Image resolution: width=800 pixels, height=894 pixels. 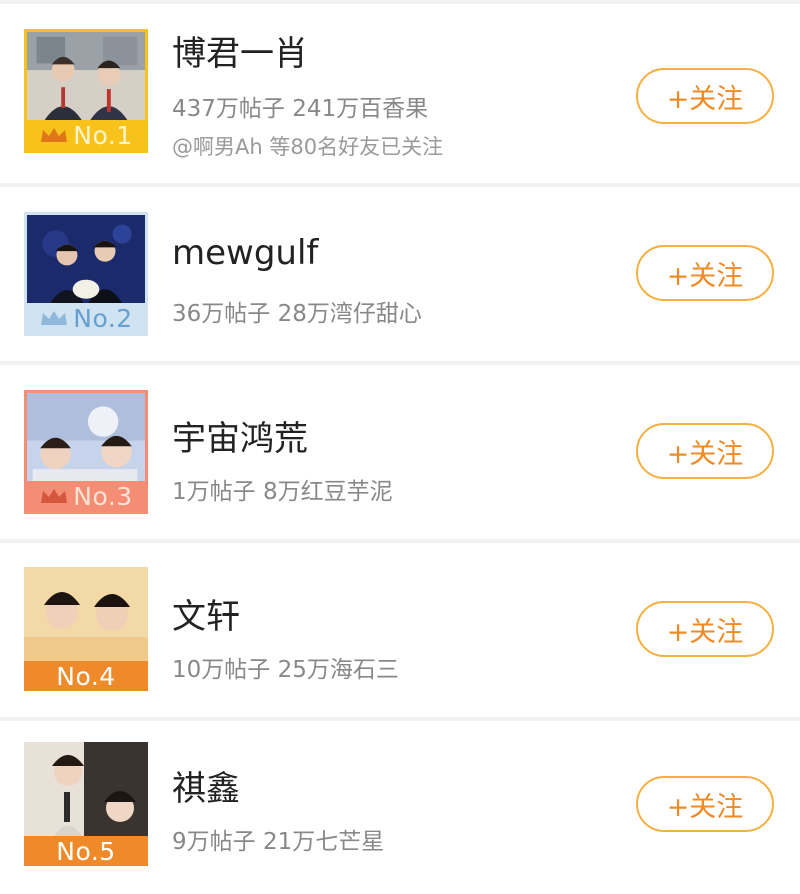 I want to click on rank-label: No.5, so click(x=86, y=851).